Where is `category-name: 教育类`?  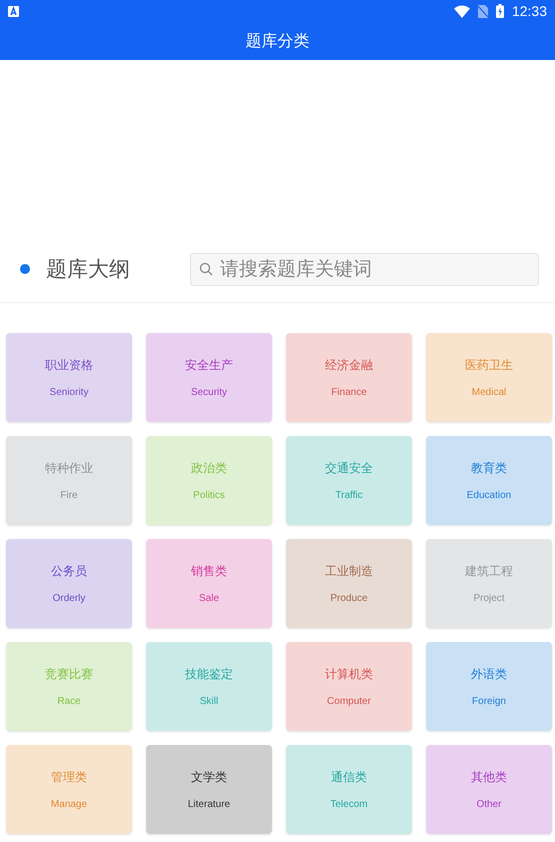 category-name: 教育类 is located at coordinates (489, 468).